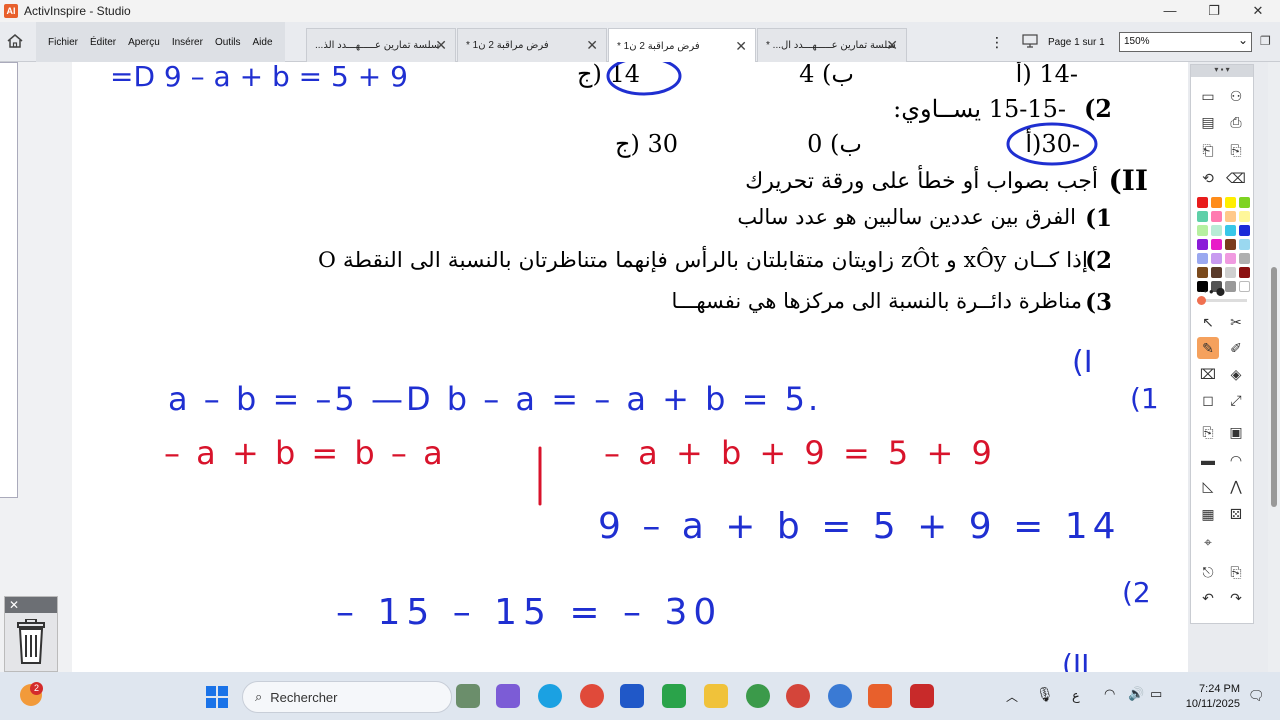 The image size is (1280, 720). I want to click on toolbox-header: ▾ ▪ ▾, so click(1222, 71).